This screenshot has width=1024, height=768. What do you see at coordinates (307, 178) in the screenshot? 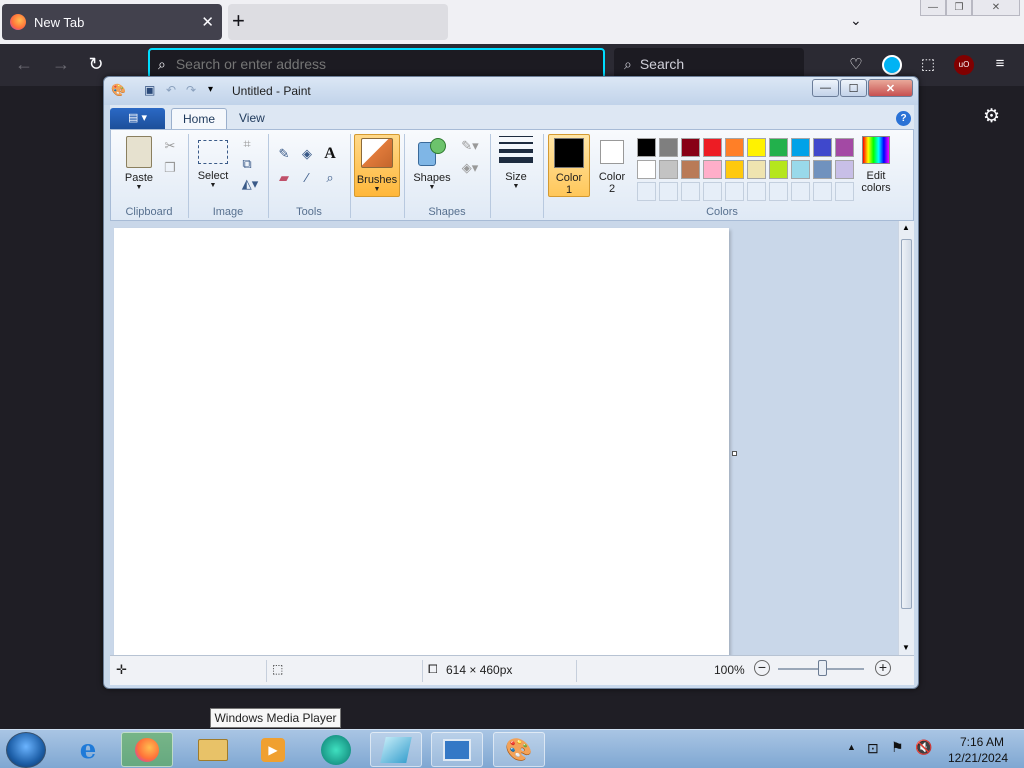
I see `color-picker-icon: ⁄` at bounding box center [307, 178].